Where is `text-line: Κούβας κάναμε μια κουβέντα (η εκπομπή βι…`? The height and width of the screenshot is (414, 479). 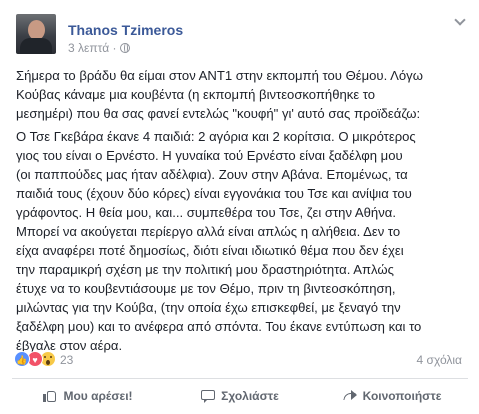
text-line: Κούβας κάναμε μια κουβέντα (η εκπομπή βι… is located at coordinates (196, 94).